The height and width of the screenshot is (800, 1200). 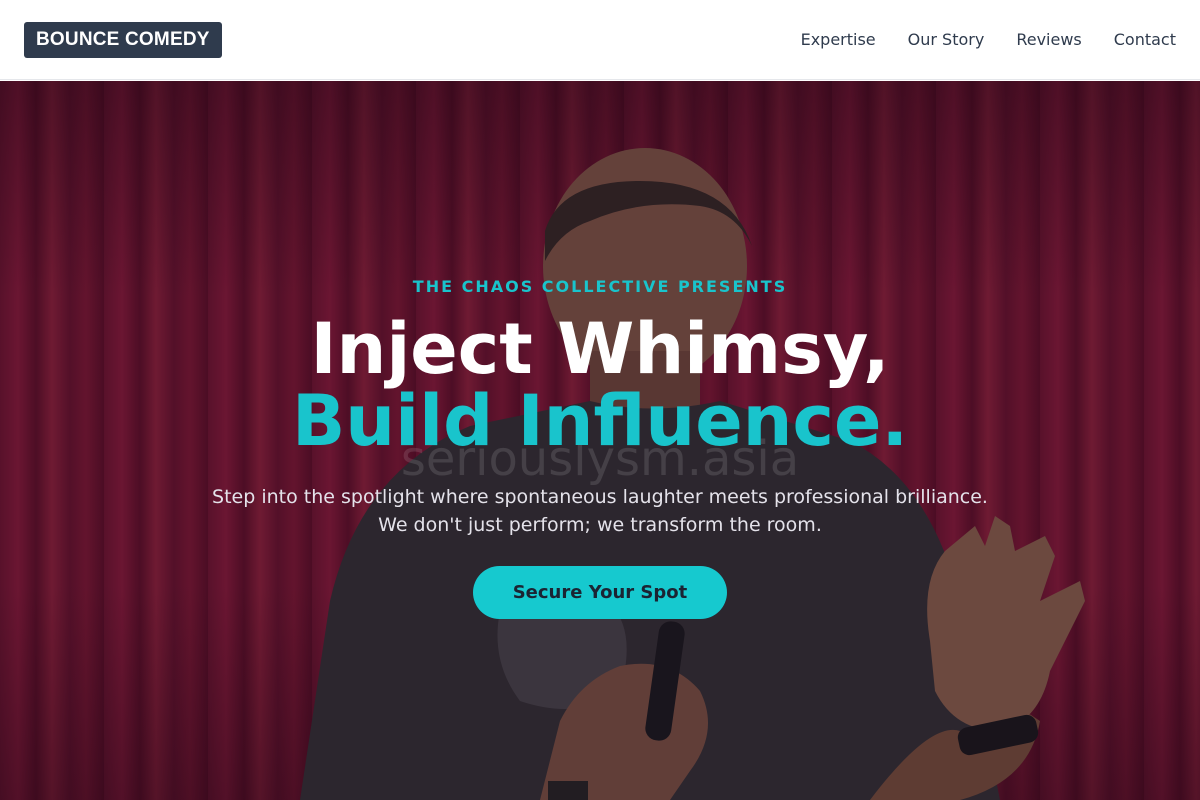 I want to click on nav-link-expertise: Expertise, so click(x=838, y=39).